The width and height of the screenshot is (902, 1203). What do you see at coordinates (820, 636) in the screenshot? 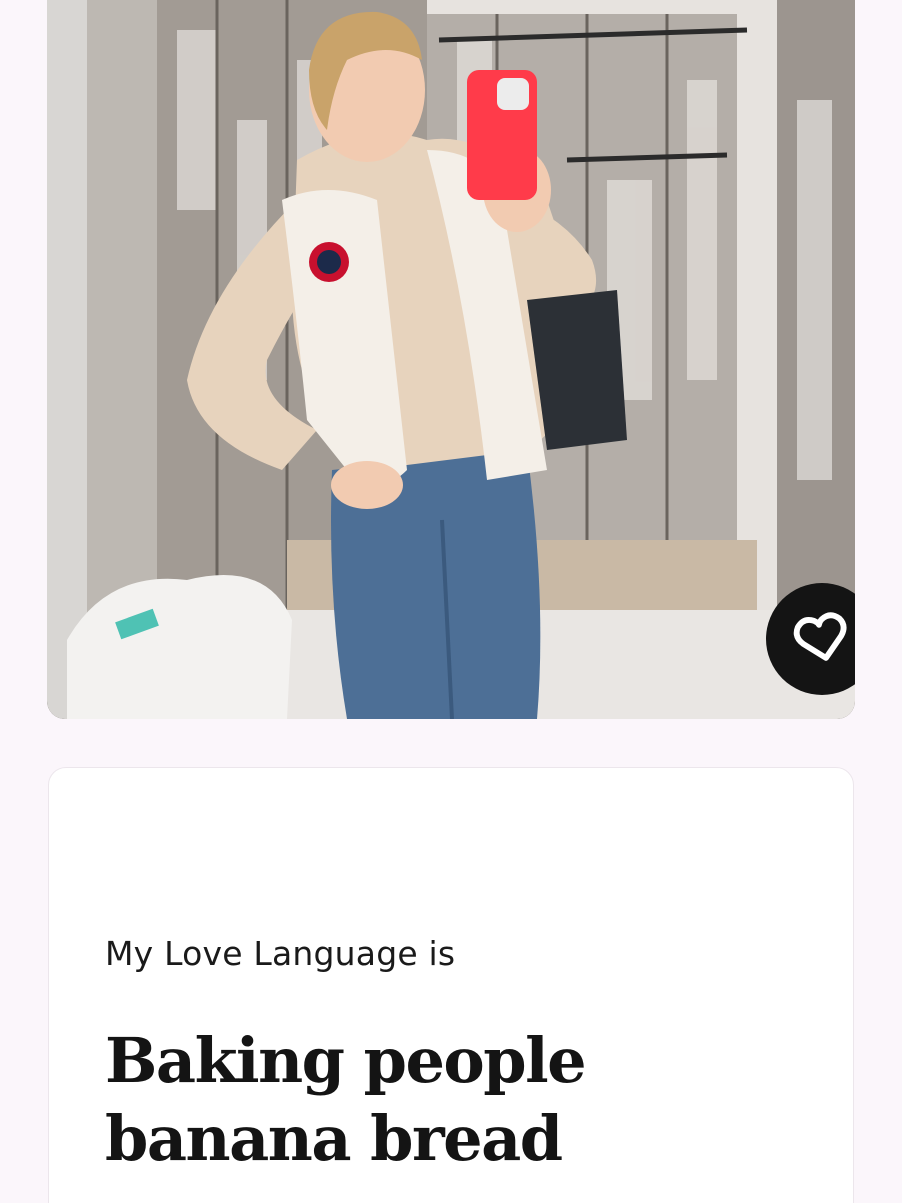
I see `heart-icon` at bounding box center [820, 636].